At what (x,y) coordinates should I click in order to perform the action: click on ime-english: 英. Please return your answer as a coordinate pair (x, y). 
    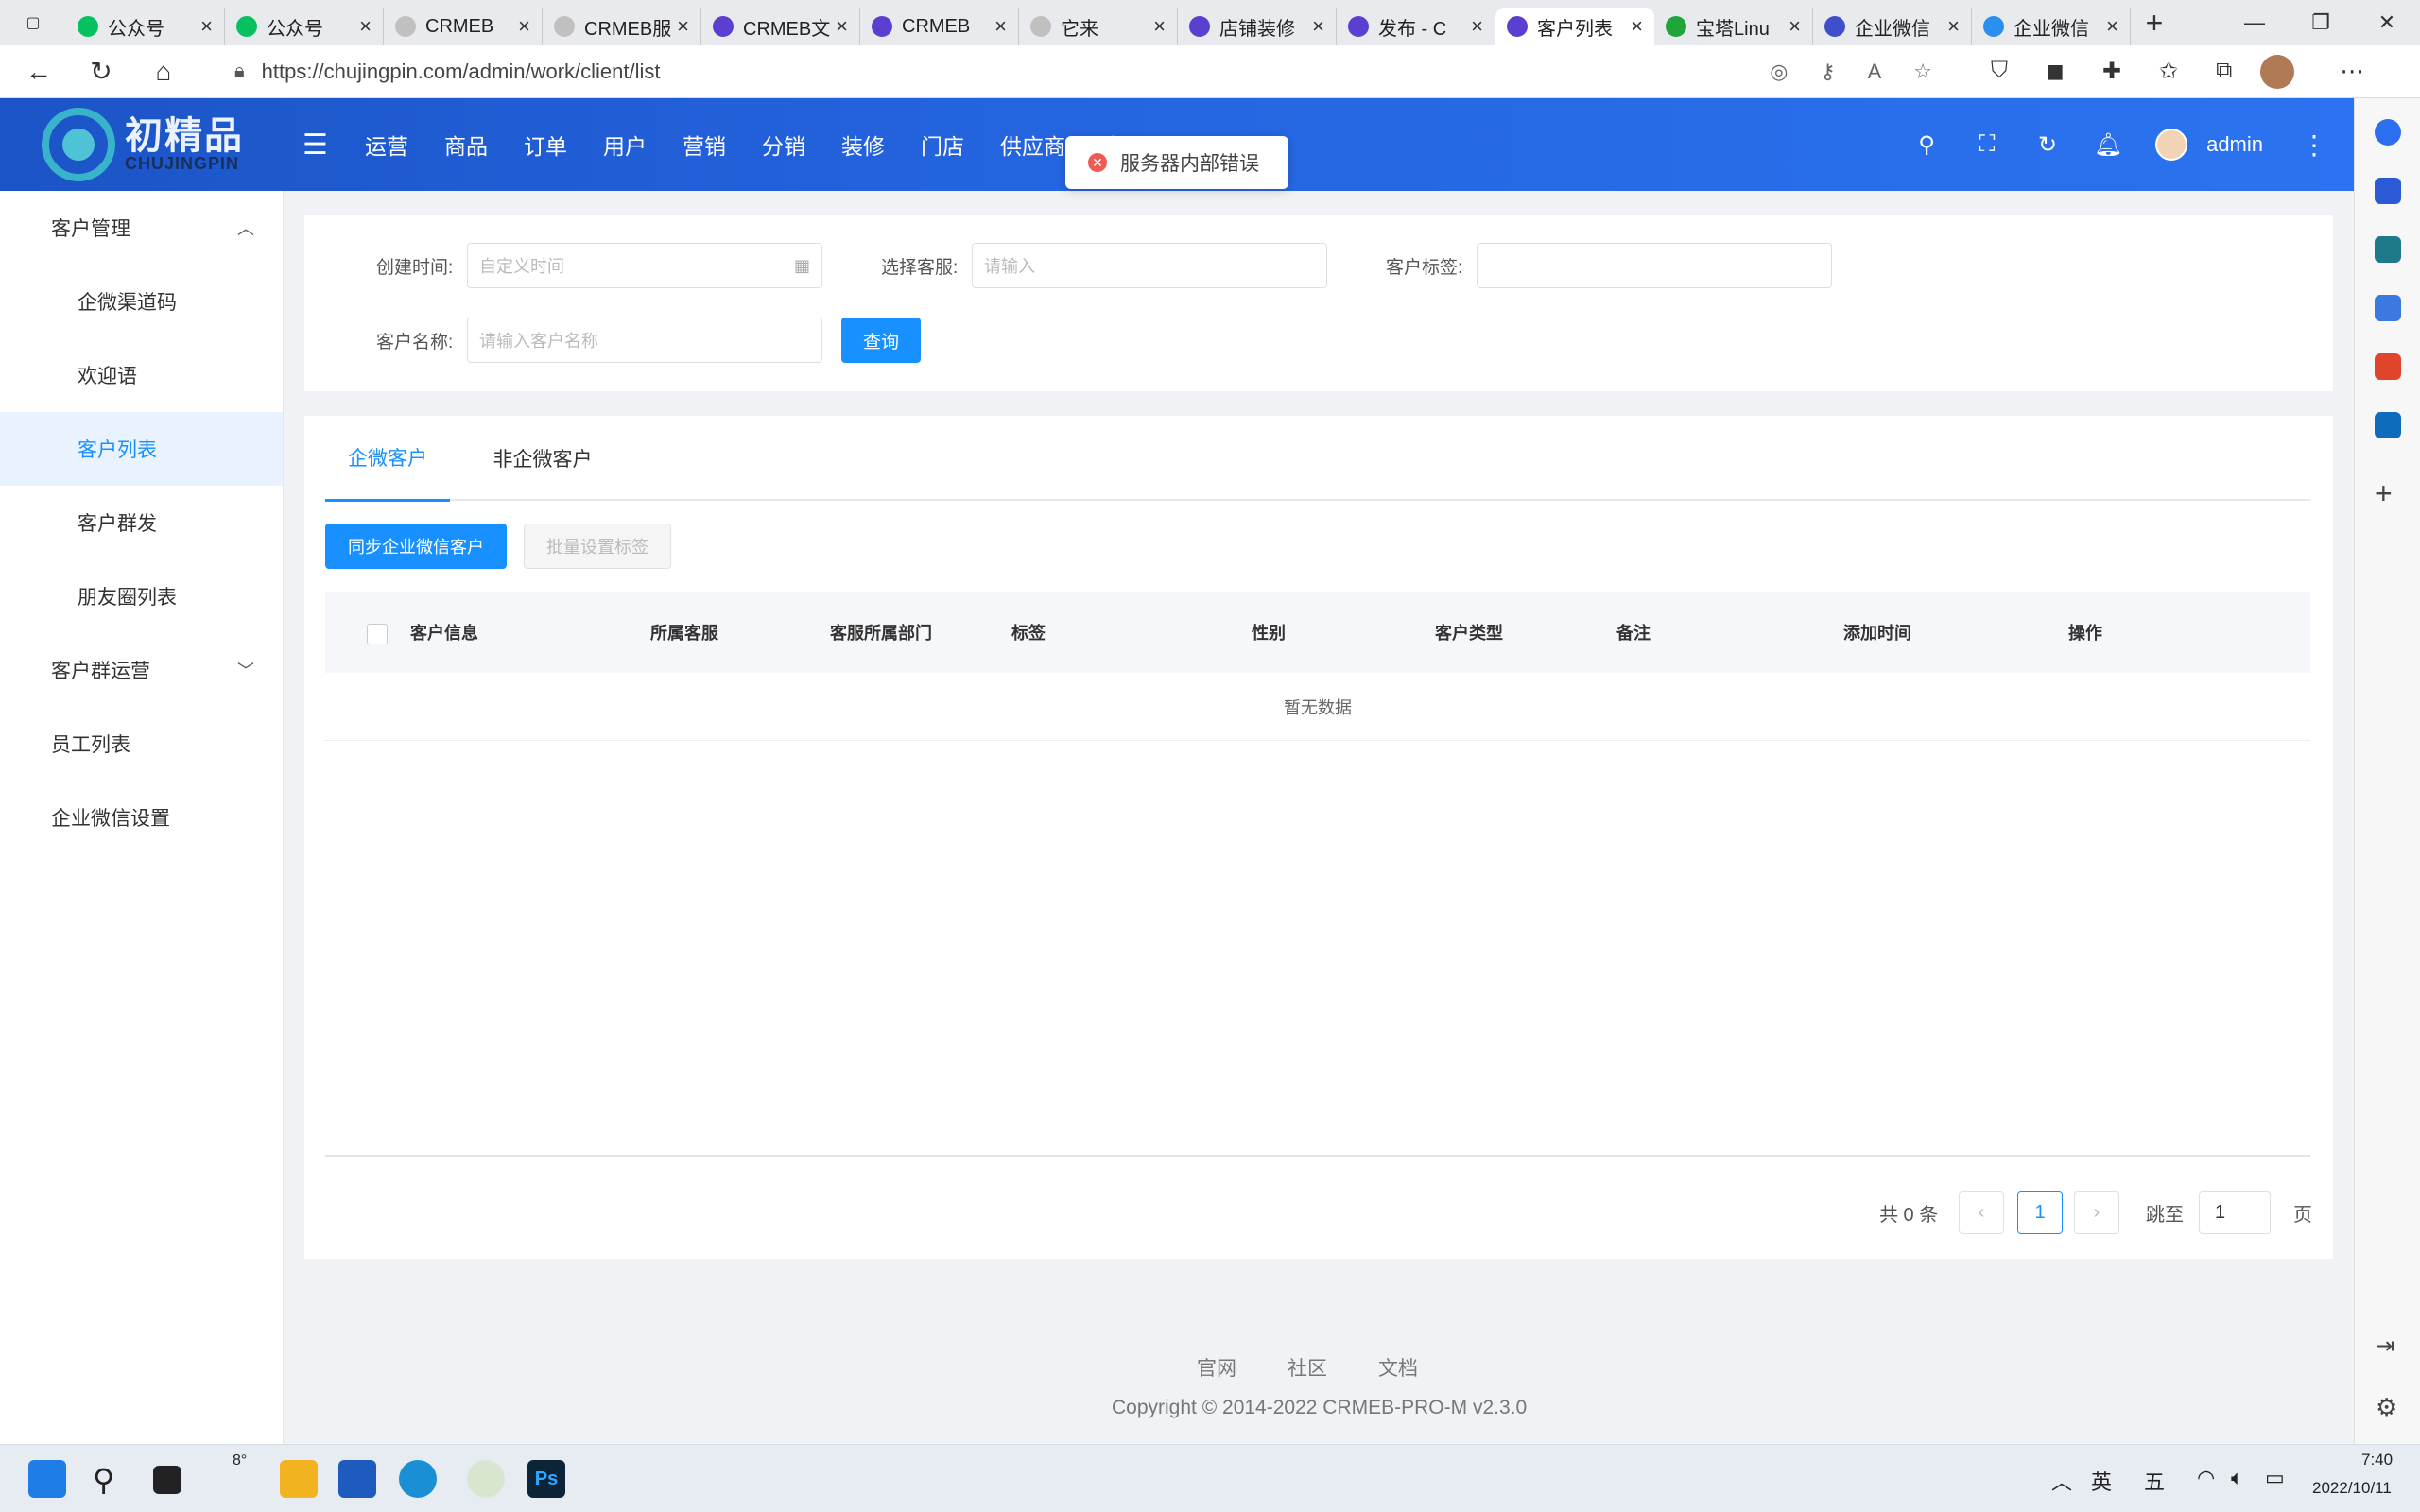
    Looking at the image, I should click on (2101, 1481).